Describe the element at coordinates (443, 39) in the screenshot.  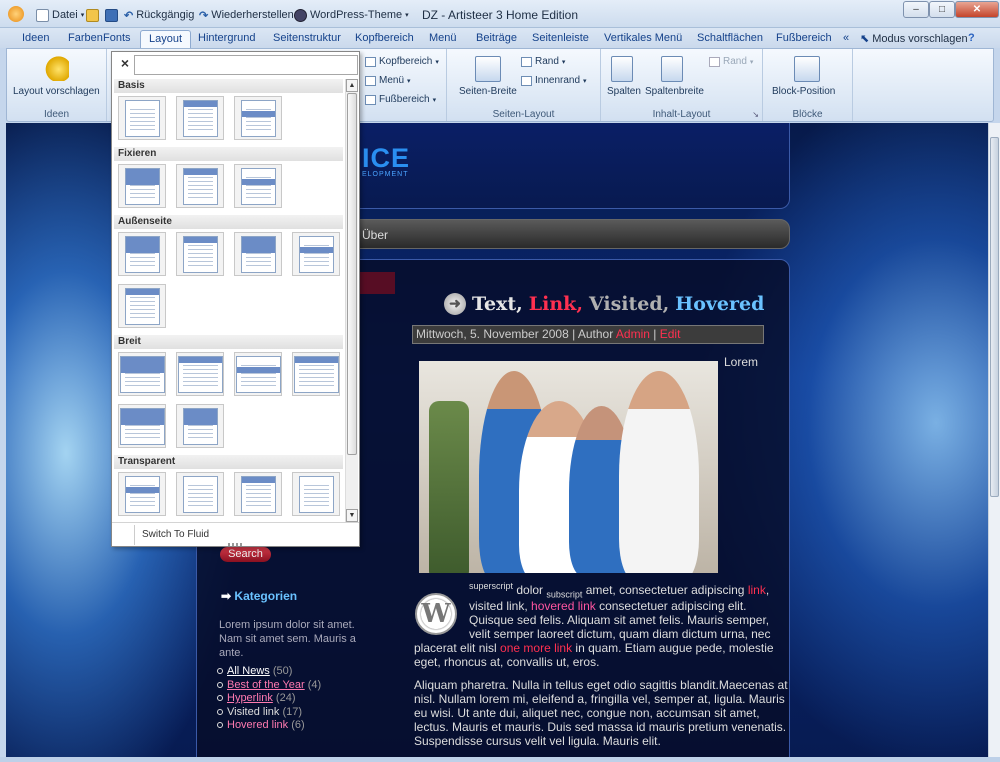
I see `tab-menu: Menü` at that location.